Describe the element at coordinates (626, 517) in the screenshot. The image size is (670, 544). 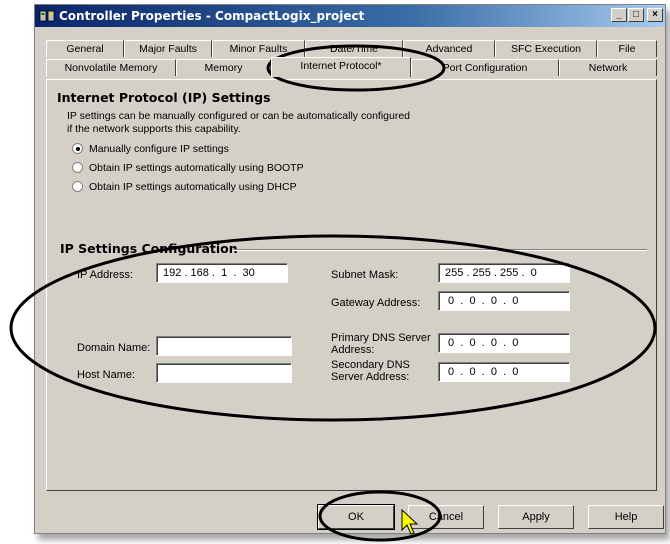
I see `help-button: Help` at that location.